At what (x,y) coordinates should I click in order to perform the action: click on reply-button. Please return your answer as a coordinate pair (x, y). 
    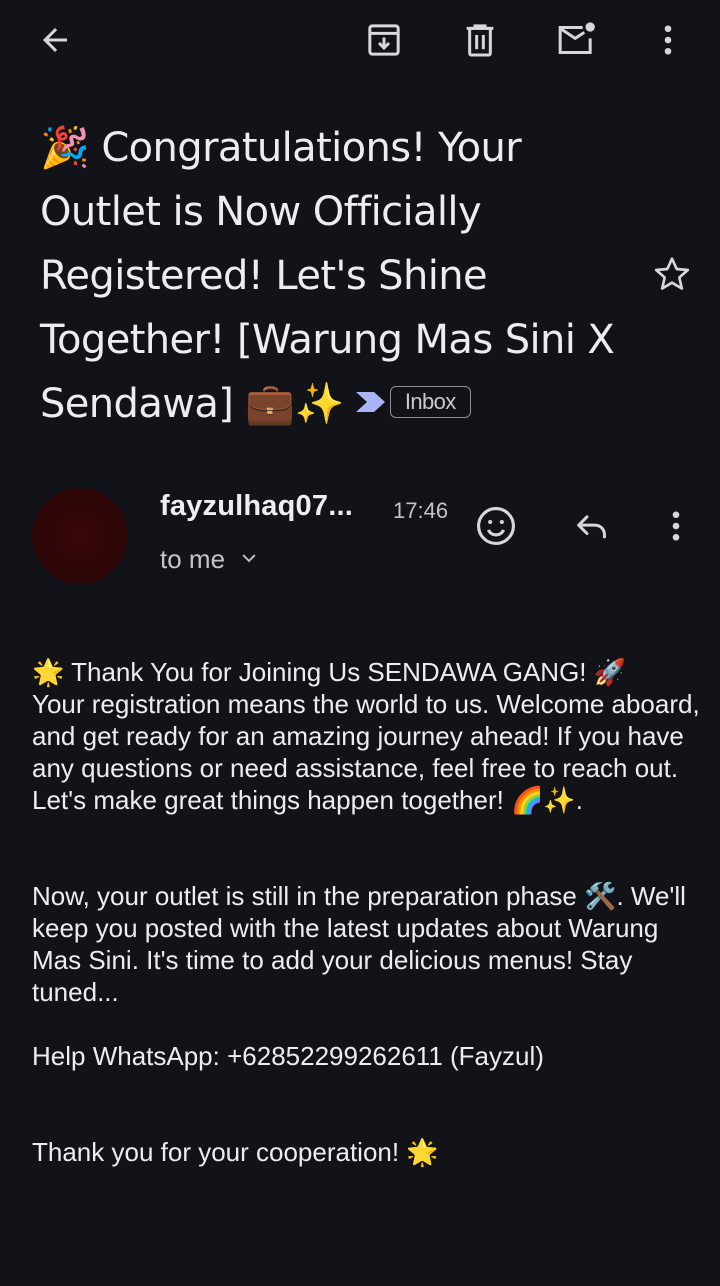
    Looking at the image, I should click on (592, 528).